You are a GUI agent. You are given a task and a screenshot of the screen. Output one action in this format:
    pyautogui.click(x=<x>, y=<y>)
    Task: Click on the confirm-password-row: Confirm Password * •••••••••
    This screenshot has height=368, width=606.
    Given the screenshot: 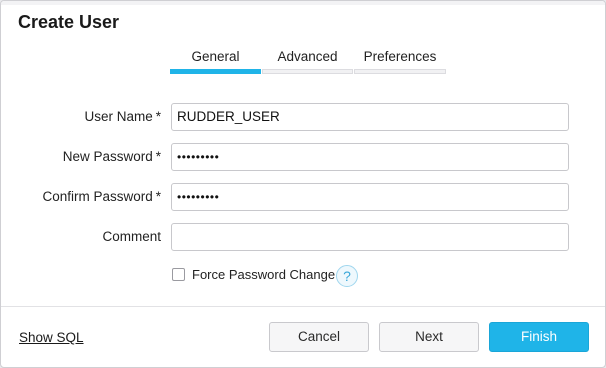 What is the action you would take?
    pyautogui.click(x=303, y=198)
    